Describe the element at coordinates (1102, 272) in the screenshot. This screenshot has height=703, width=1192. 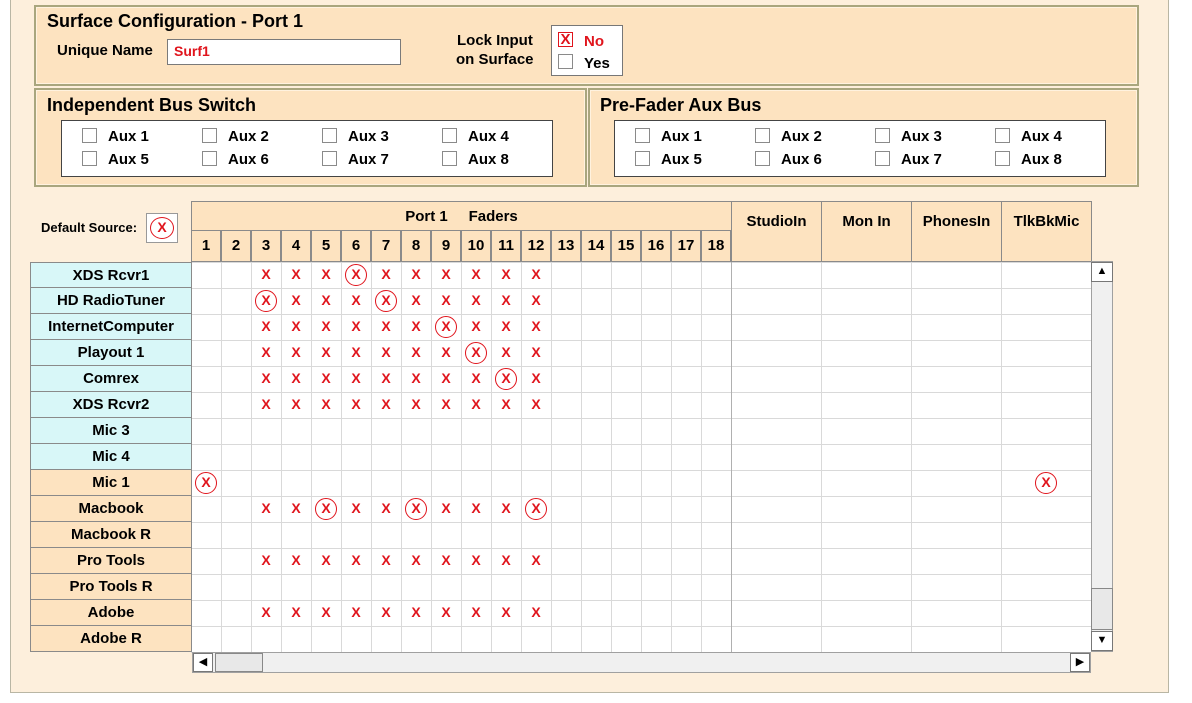
I see `scroll-up-arrow: ▲` at that location.